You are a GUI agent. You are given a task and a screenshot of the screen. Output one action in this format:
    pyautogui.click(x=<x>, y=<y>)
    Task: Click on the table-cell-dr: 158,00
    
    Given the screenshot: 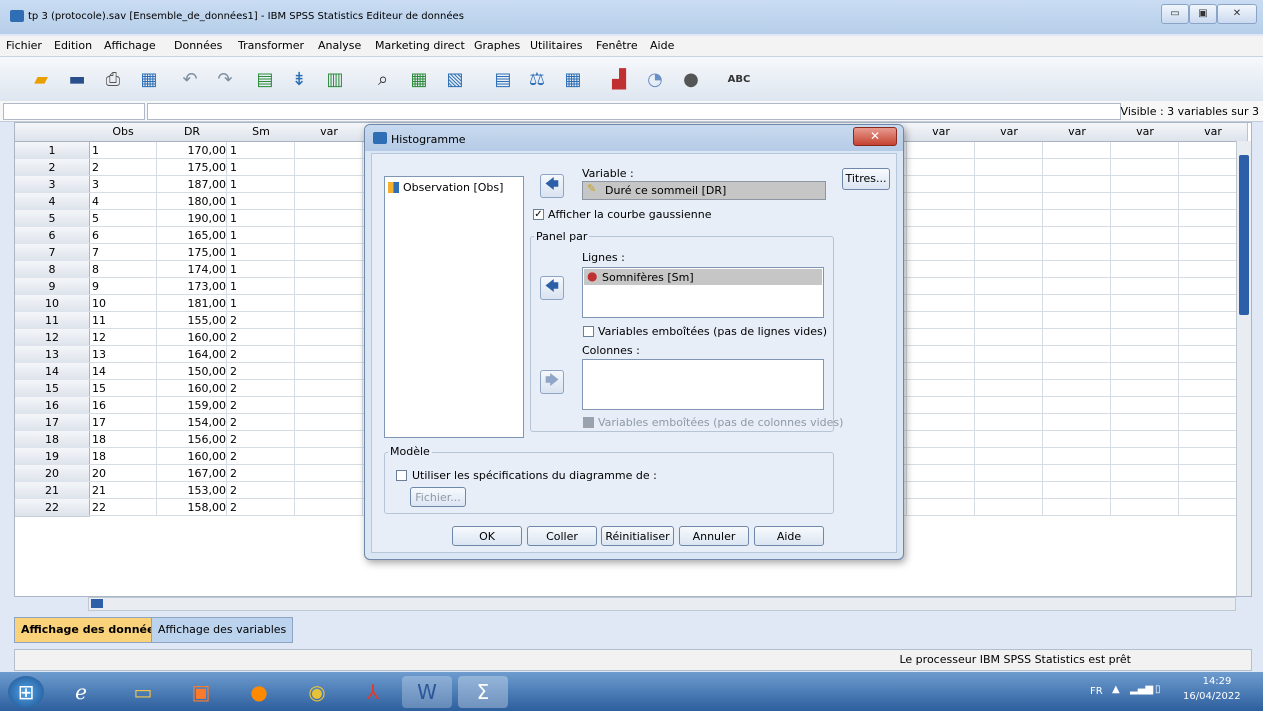 What is the action you would take?
    pyautogui.click(x=192, y=507)
    